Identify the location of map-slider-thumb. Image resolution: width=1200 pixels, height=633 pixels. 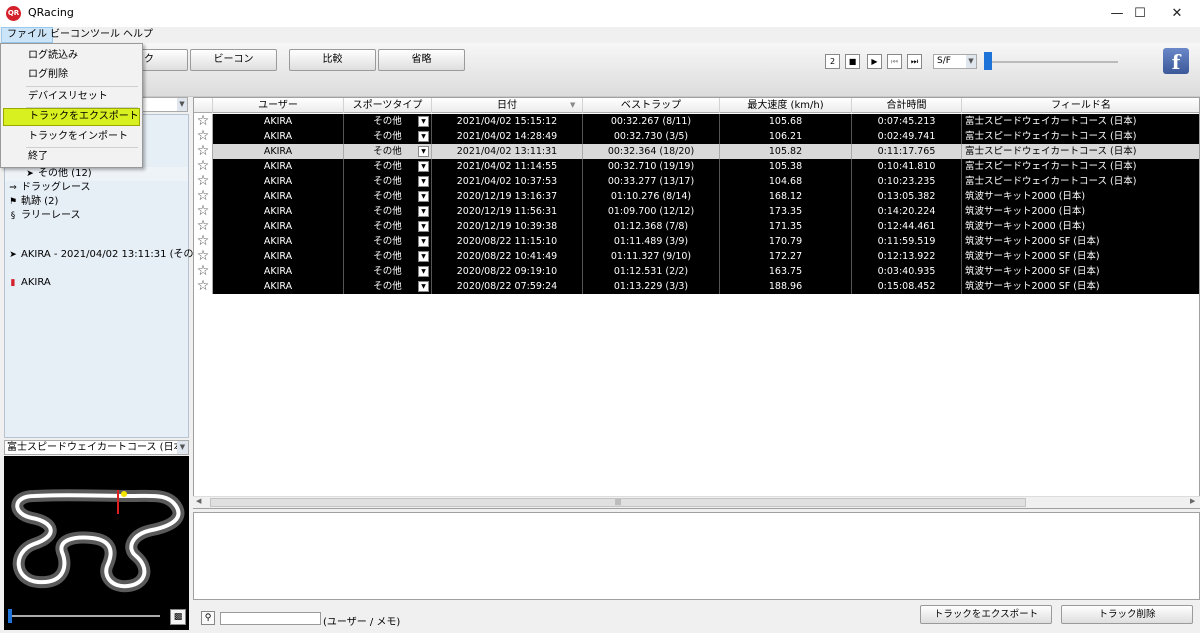
(10, 616).